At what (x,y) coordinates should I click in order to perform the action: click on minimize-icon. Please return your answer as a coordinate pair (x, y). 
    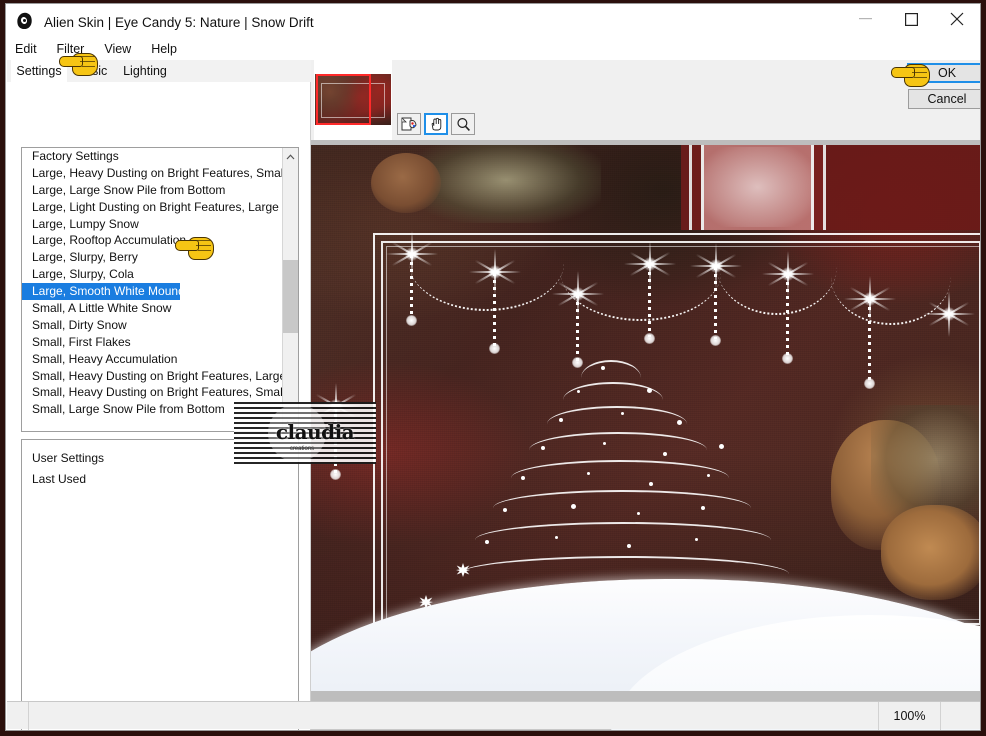
    Looking at the image, I should click on (865, 19).